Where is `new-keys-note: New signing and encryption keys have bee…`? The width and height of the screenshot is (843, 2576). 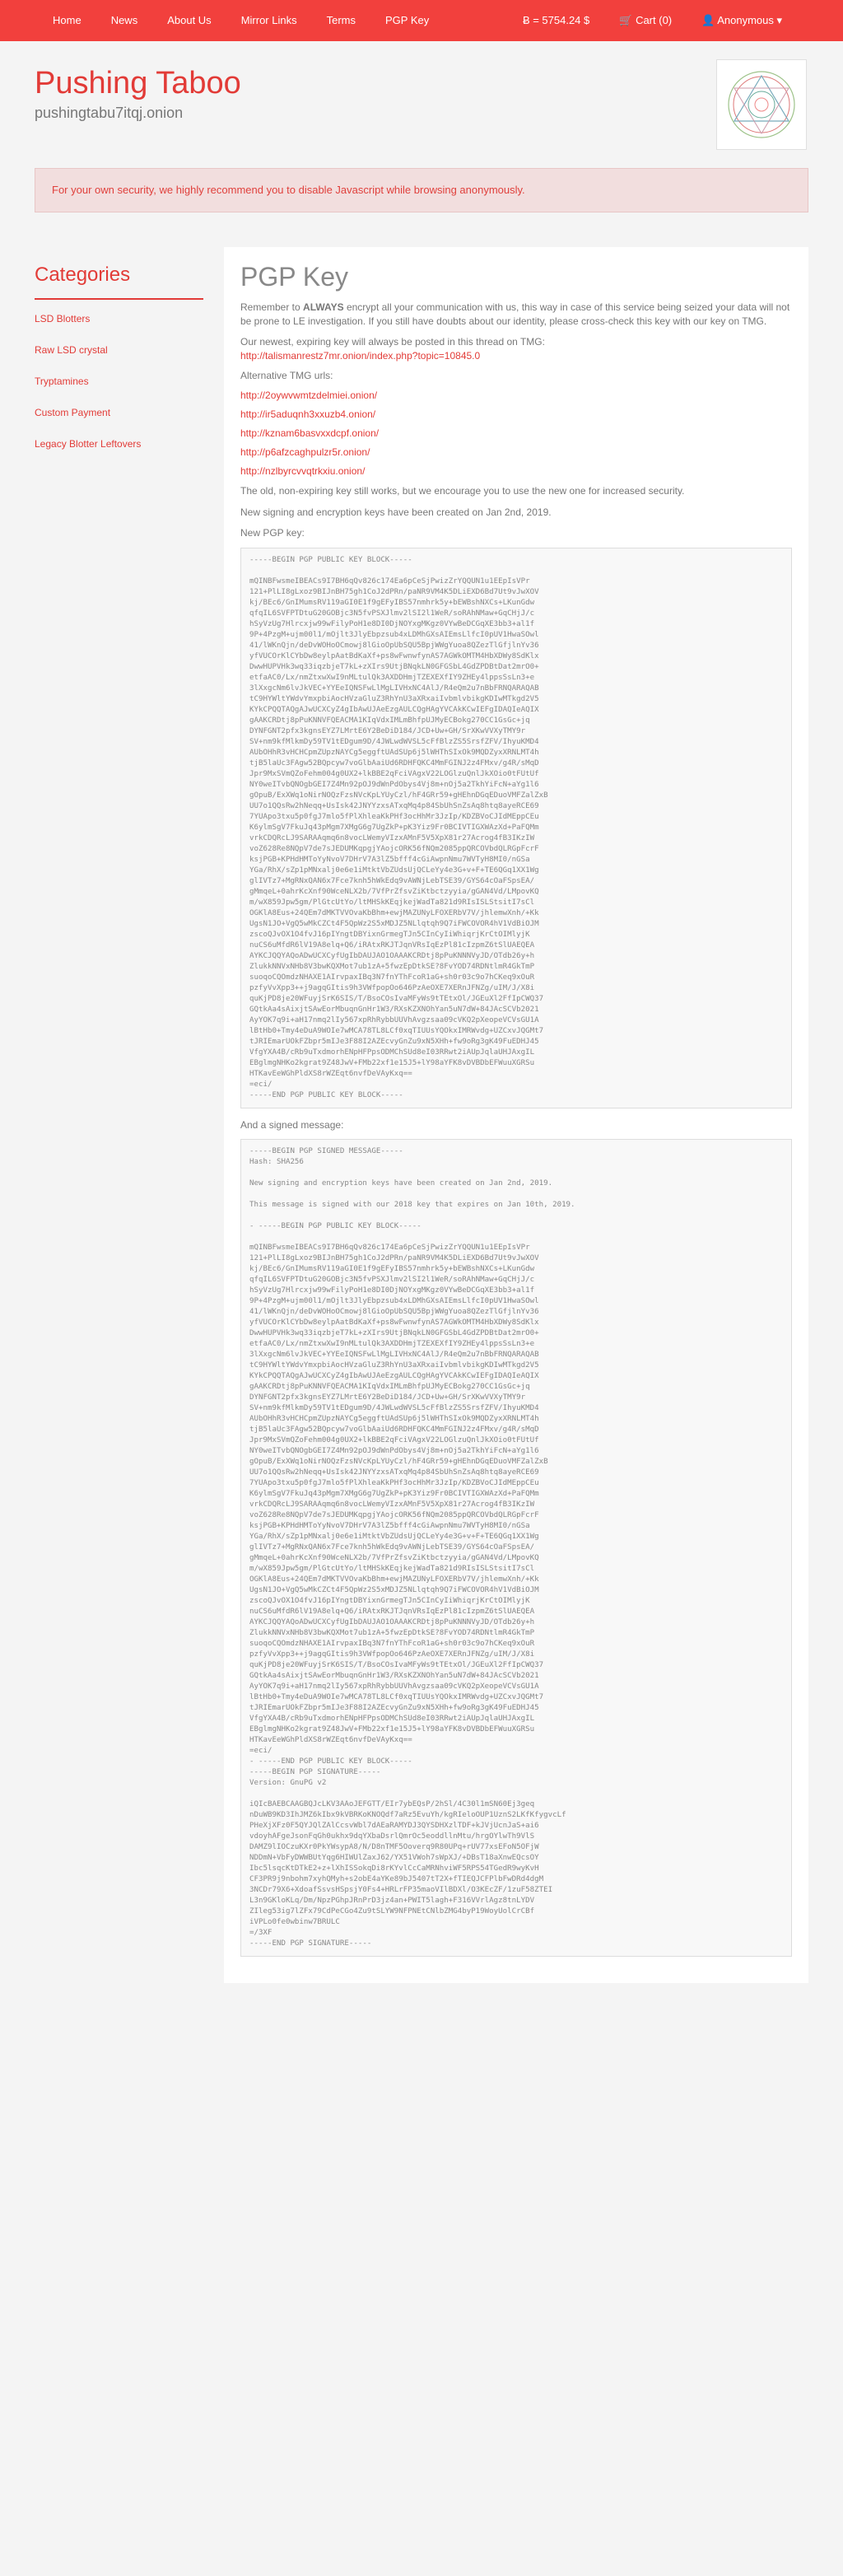 new-keys-note: New signing and encryption keys have bee… is located at coordinates (396, 512).